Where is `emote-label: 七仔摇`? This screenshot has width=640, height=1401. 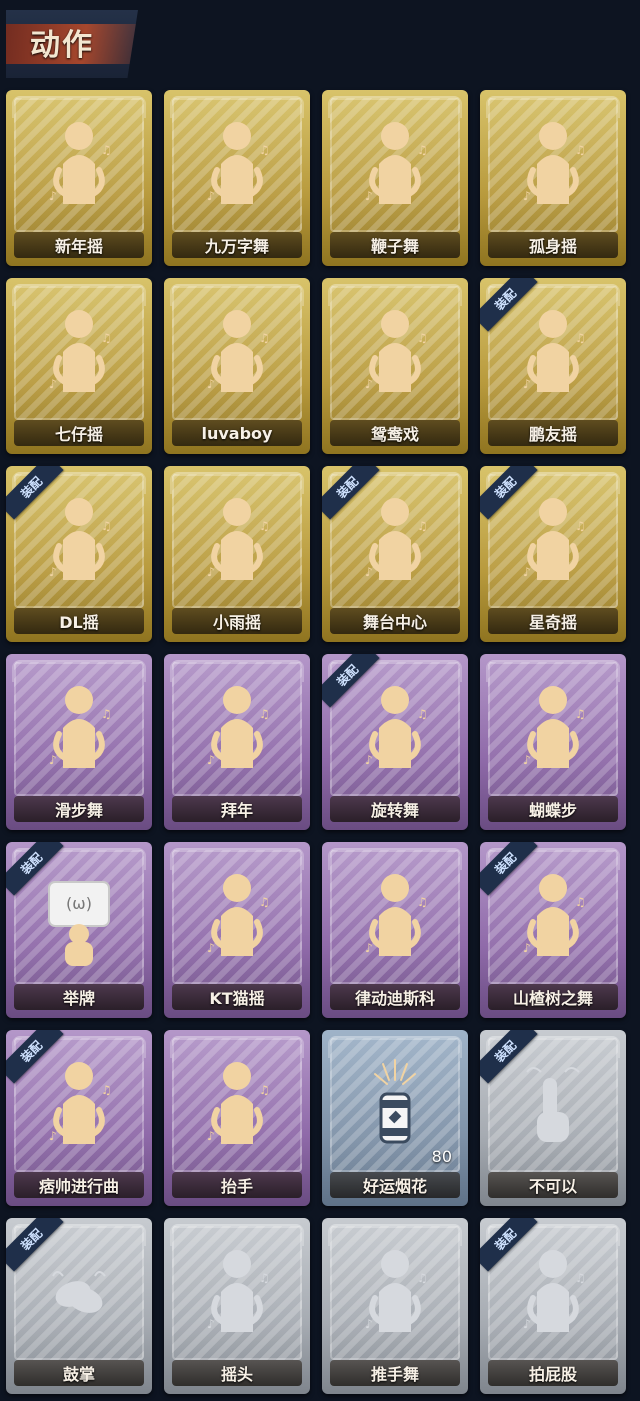 emote-label: 七仔摇 is located at coordinates (79, 433).